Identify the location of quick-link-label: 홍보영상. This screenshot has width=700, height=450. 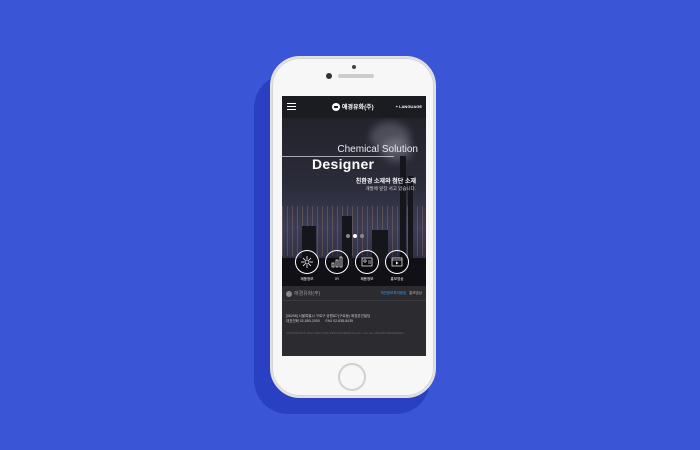
(397, 279).